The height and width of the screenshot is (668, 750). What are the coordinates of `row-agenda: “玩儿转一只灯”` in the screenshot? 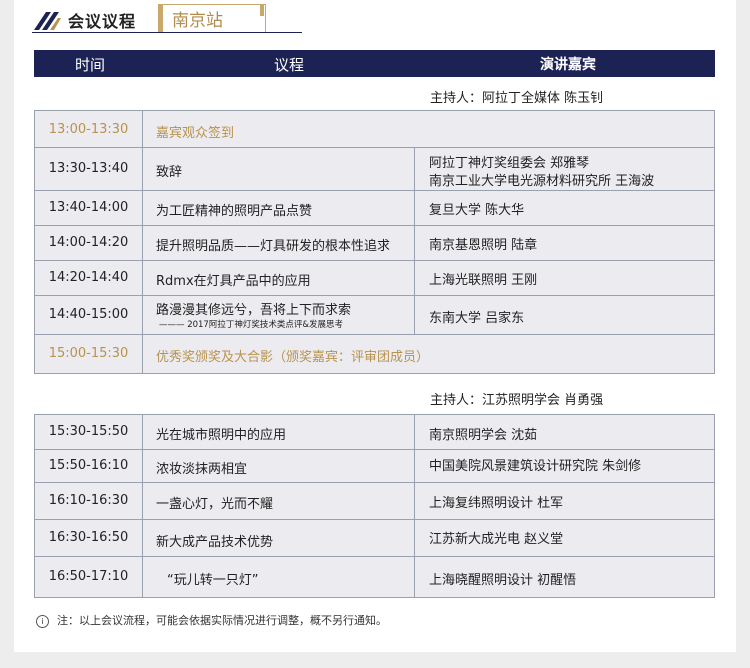 It's located at (213, 580).